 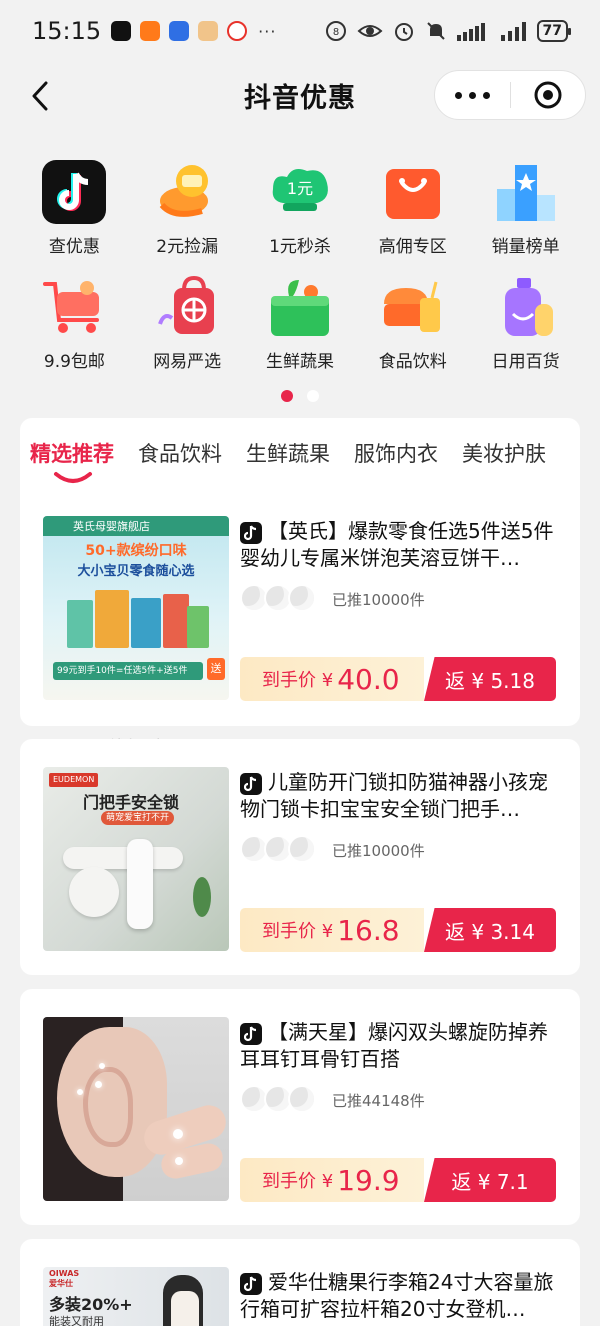 I want to click on hd-call-icon: 8, so click(x=335, y=31).